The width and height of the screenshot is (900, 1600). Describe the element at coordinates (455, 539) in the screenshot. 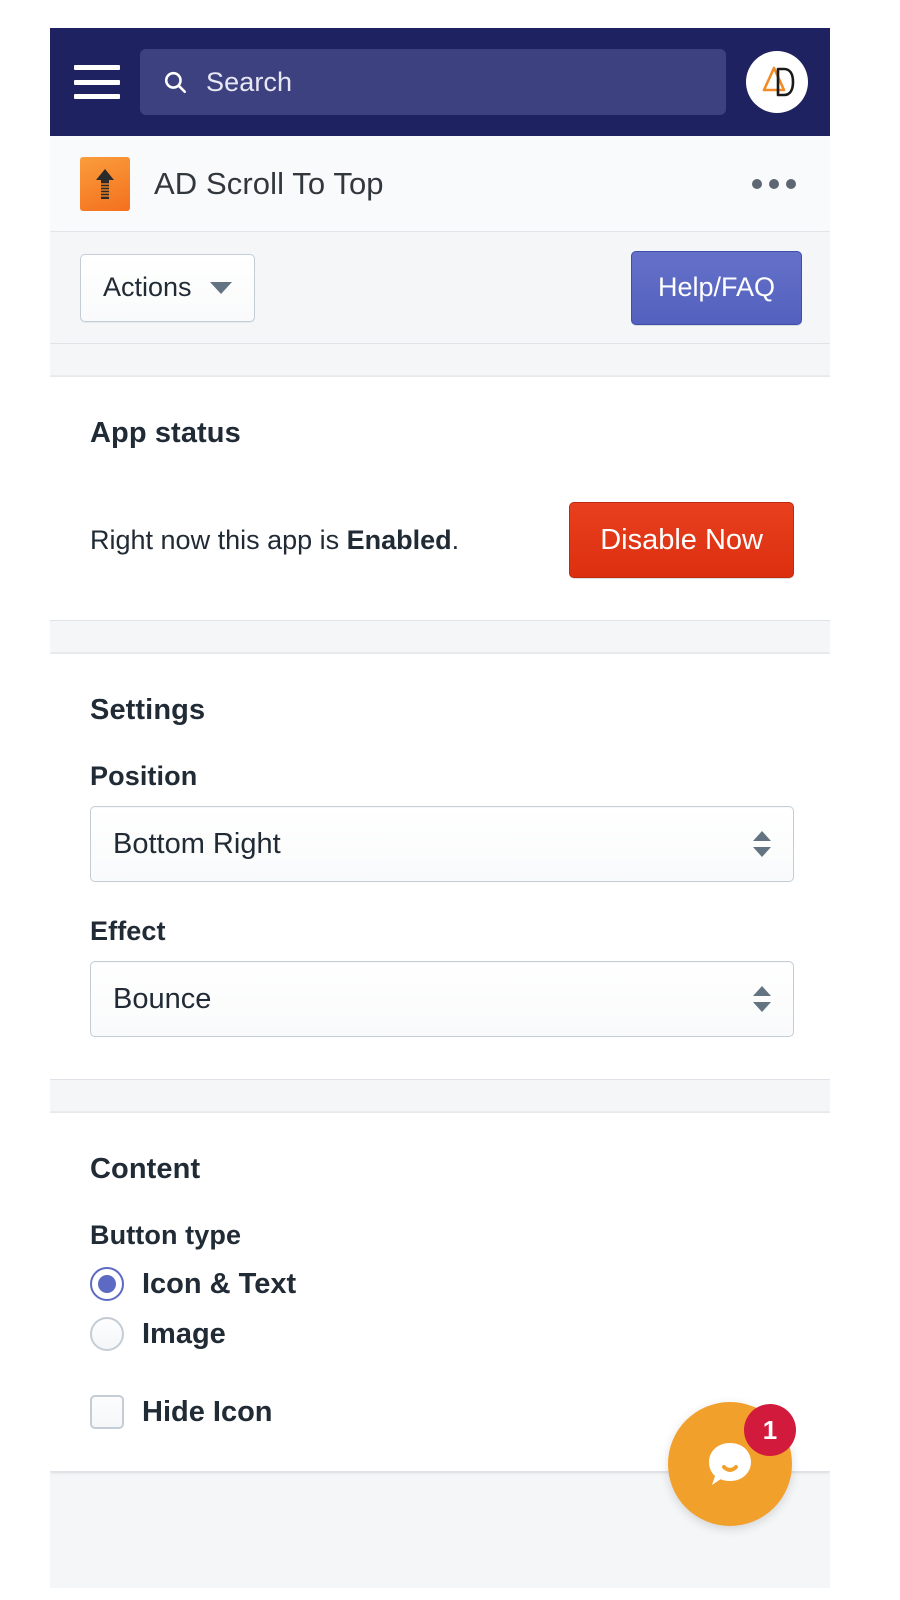

I see `app-status-suffix: .` at that location.